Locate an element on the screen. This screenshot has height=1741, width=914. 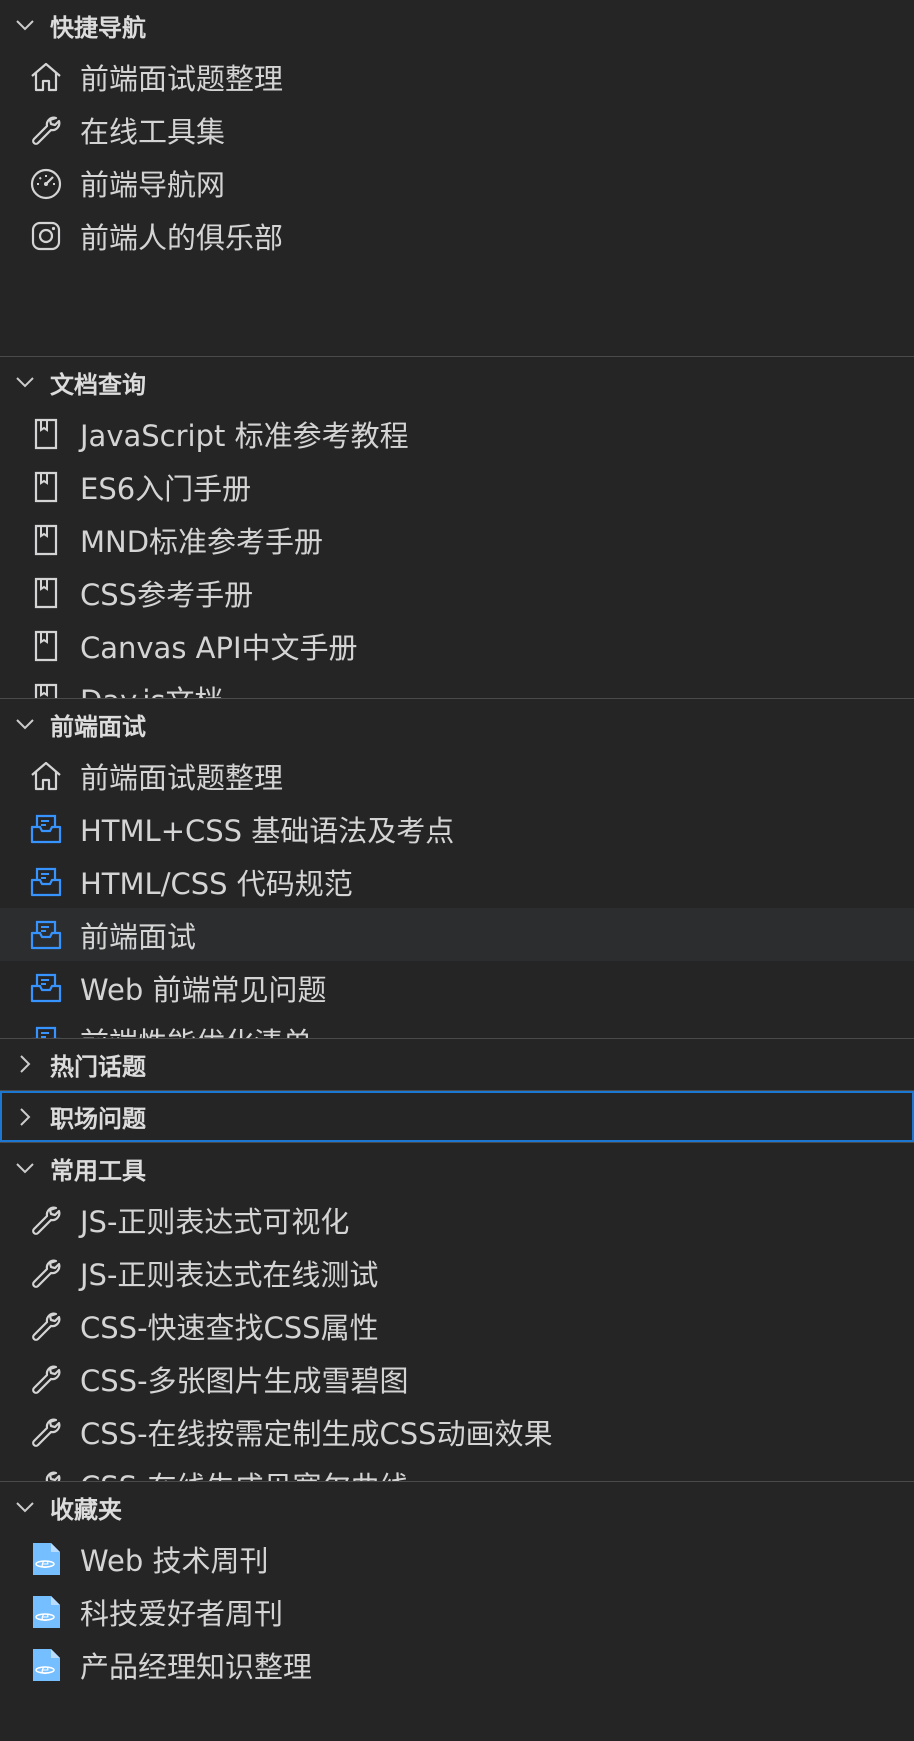
item-label: HTML+CSS 基础语法及考点 is located at coordinates (267, 830).